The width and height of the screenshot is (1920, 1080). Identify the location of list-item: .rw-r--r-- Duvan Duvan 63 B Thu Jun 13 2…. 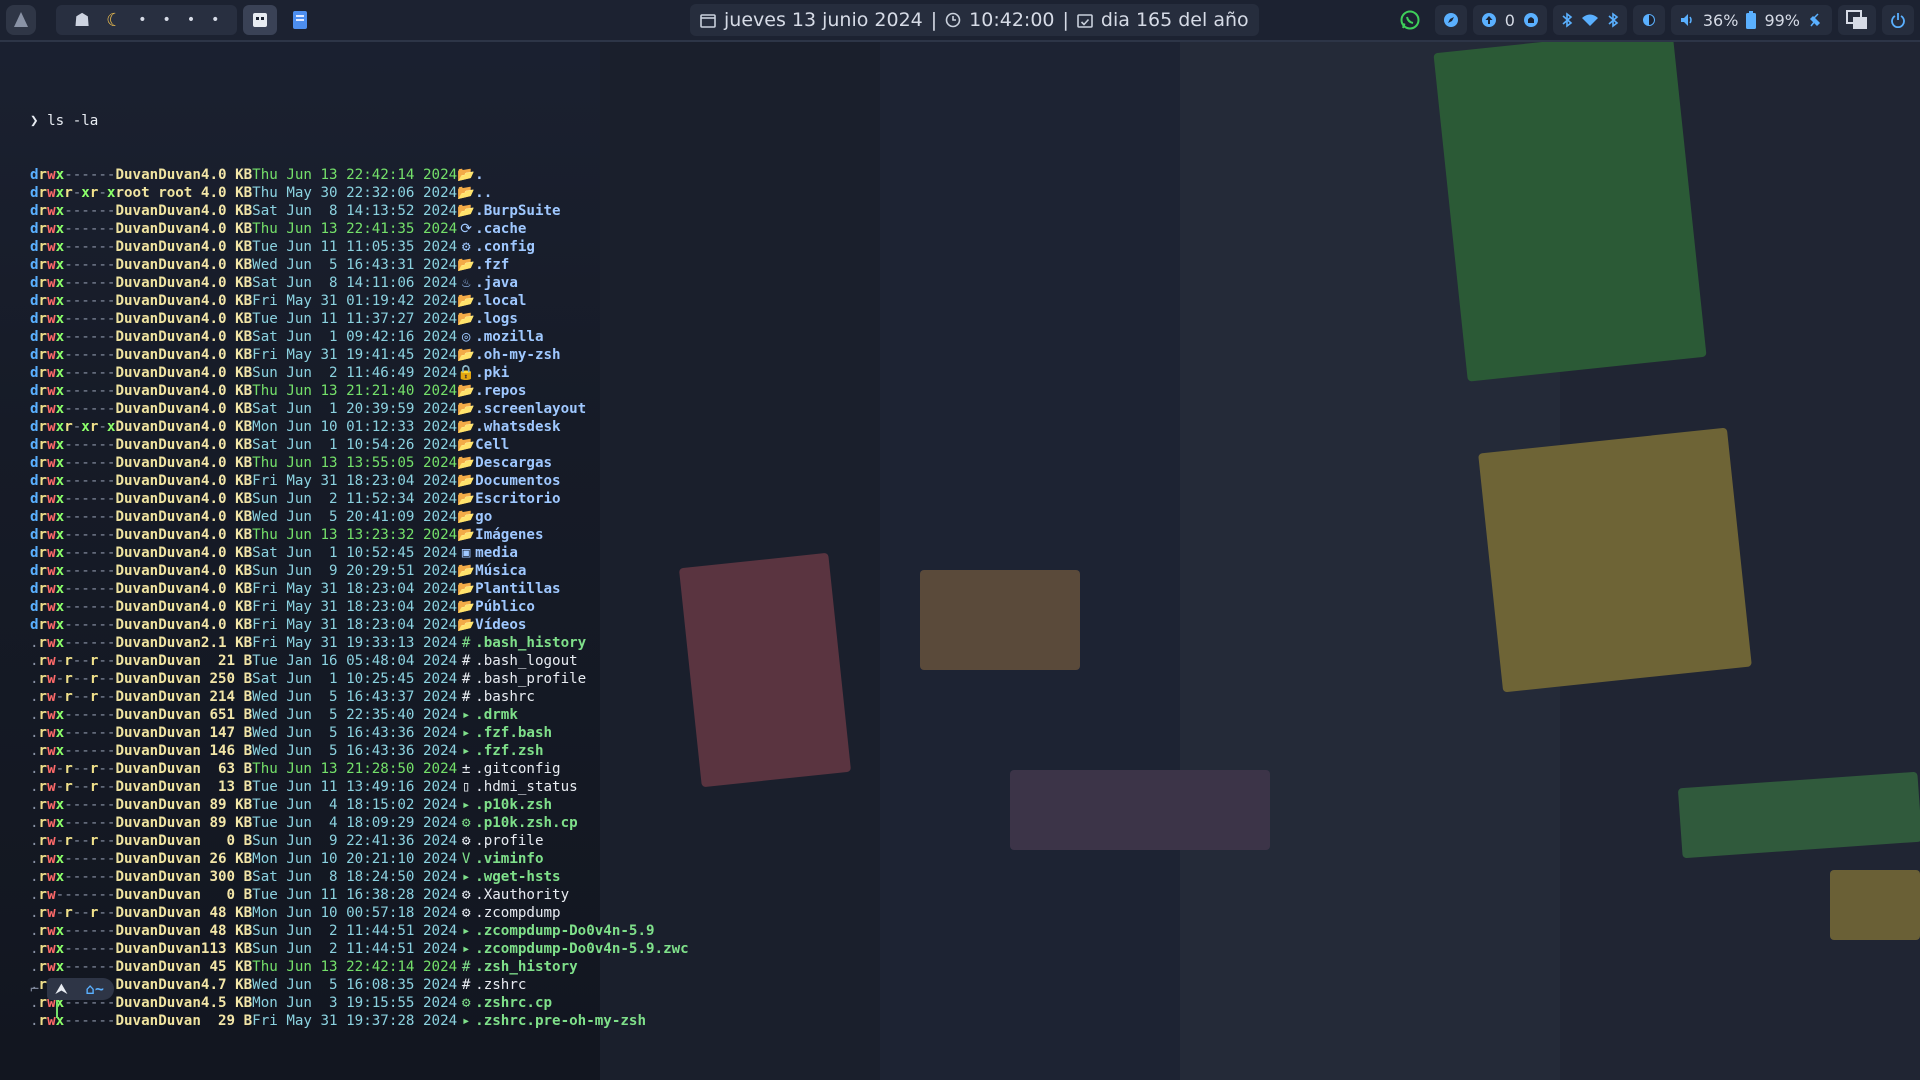
(680, 769).